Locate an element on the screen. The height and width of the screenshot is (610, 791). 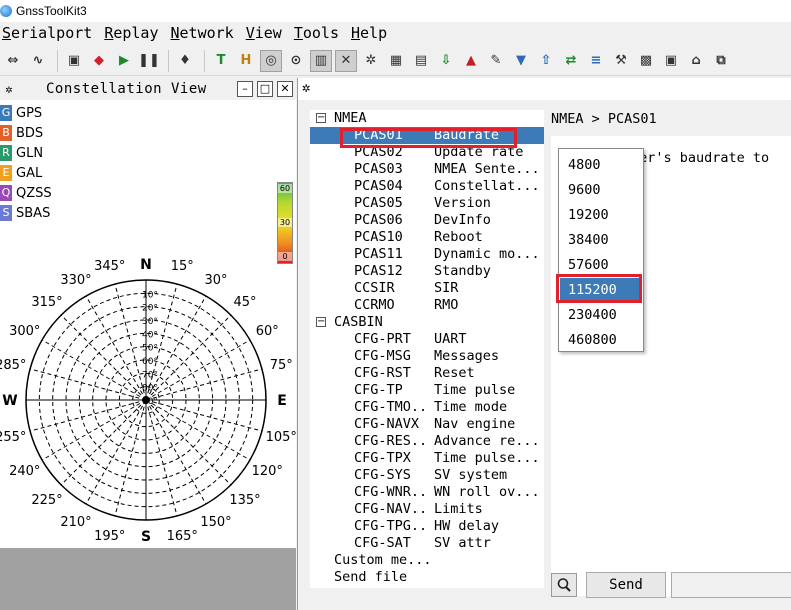
play-button: ▶ is located at coordinates (124, 61).